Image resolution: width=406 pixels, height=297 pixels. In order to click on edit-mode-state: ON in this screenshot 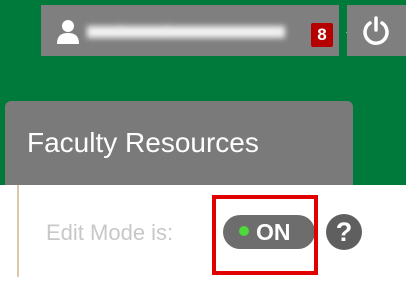, I will do `click(273, 232)`.